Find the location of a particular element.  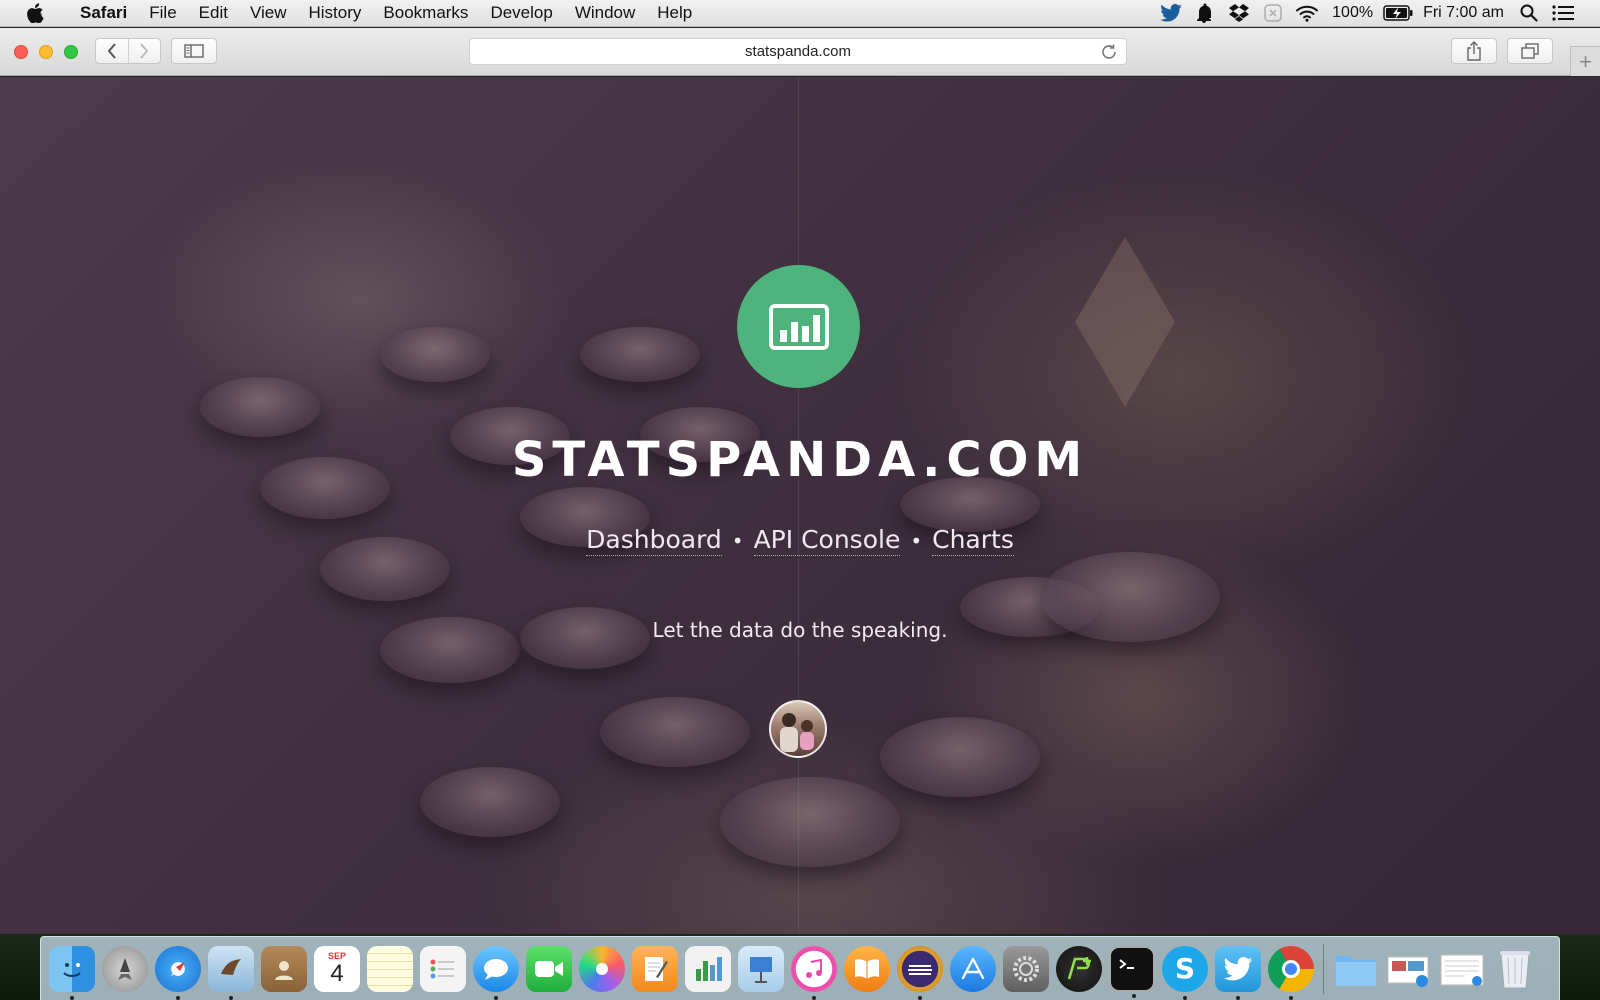

photos-icon is located at coordinates (602, 968).